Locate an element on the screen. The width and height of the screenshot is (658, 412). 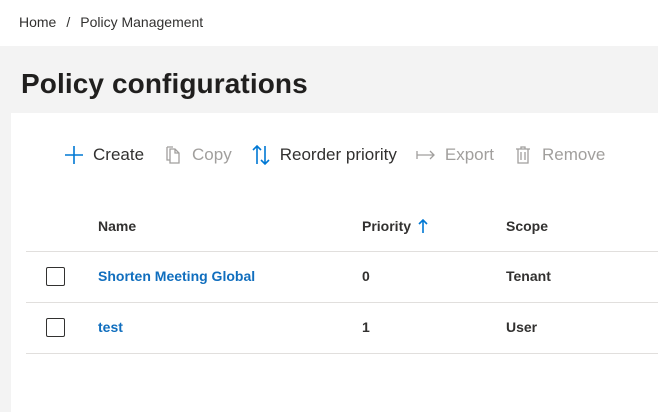
plus-icon is located at coordinates (74, 155).